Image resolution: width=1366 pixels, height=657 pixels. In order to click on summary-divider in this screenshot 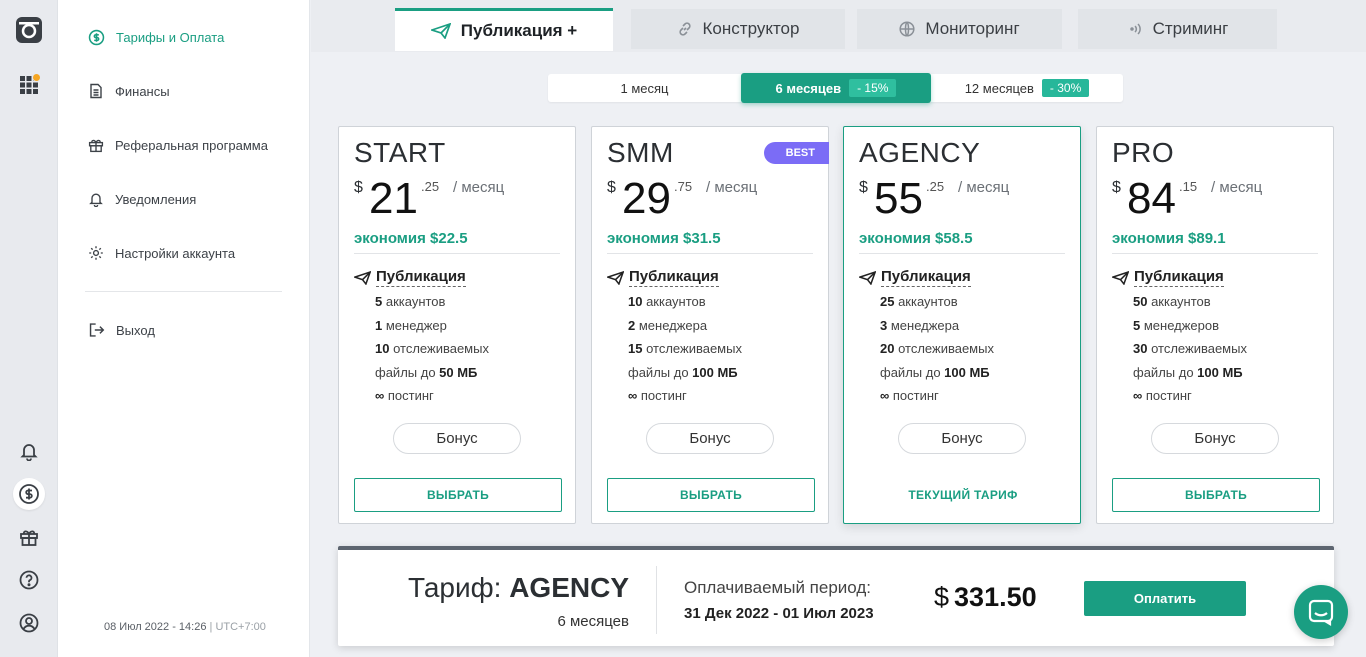, I will do `click(656, 600)`.